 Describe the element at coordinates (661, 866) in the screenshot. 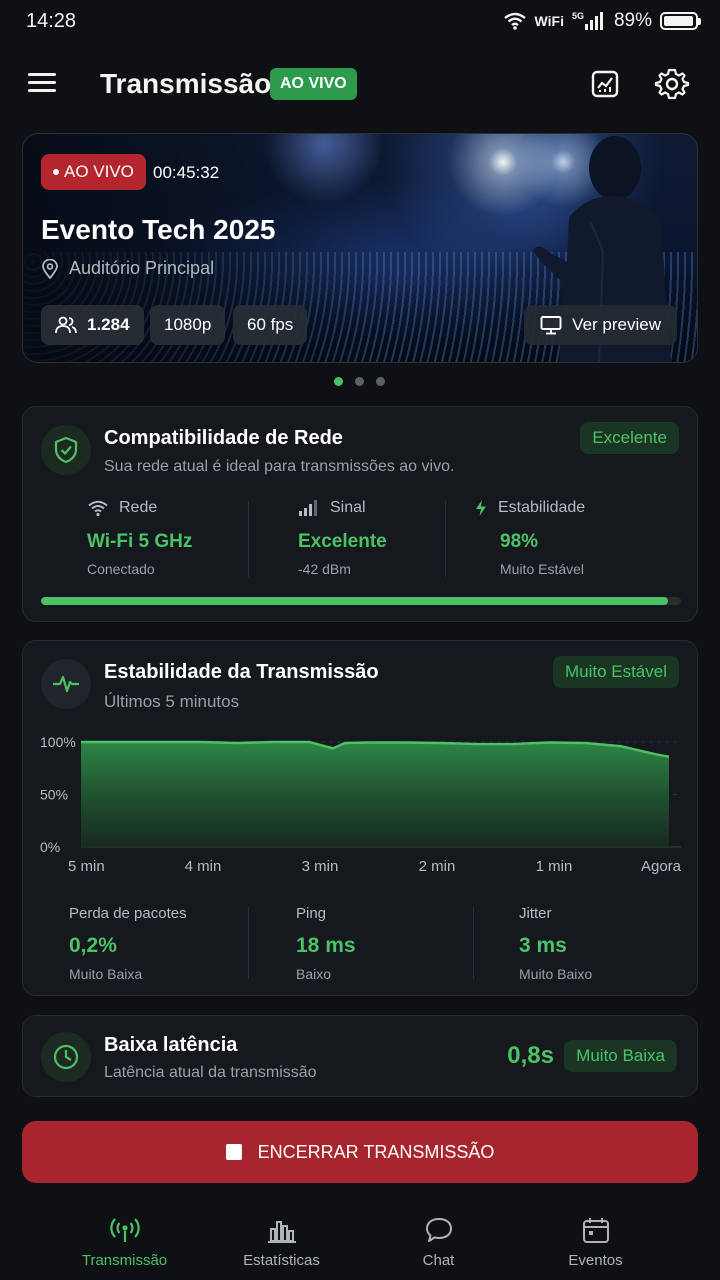

I see `chart-x-tick-label: Agora` at that location.